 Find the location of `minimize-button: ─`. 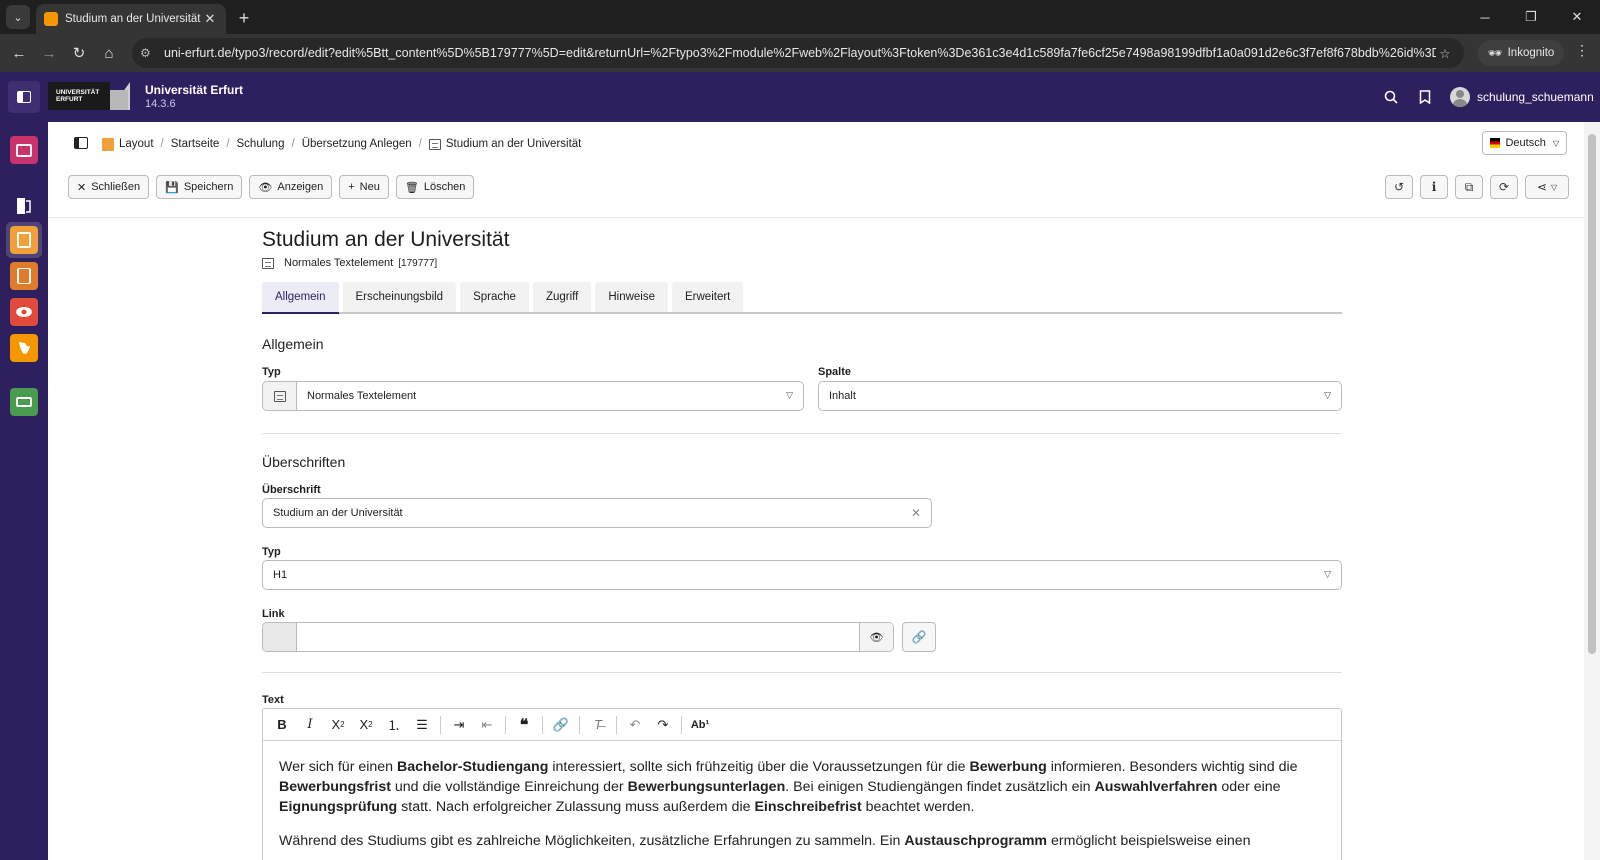

minimize-button: ─ is located at coordinates (1485, 17).